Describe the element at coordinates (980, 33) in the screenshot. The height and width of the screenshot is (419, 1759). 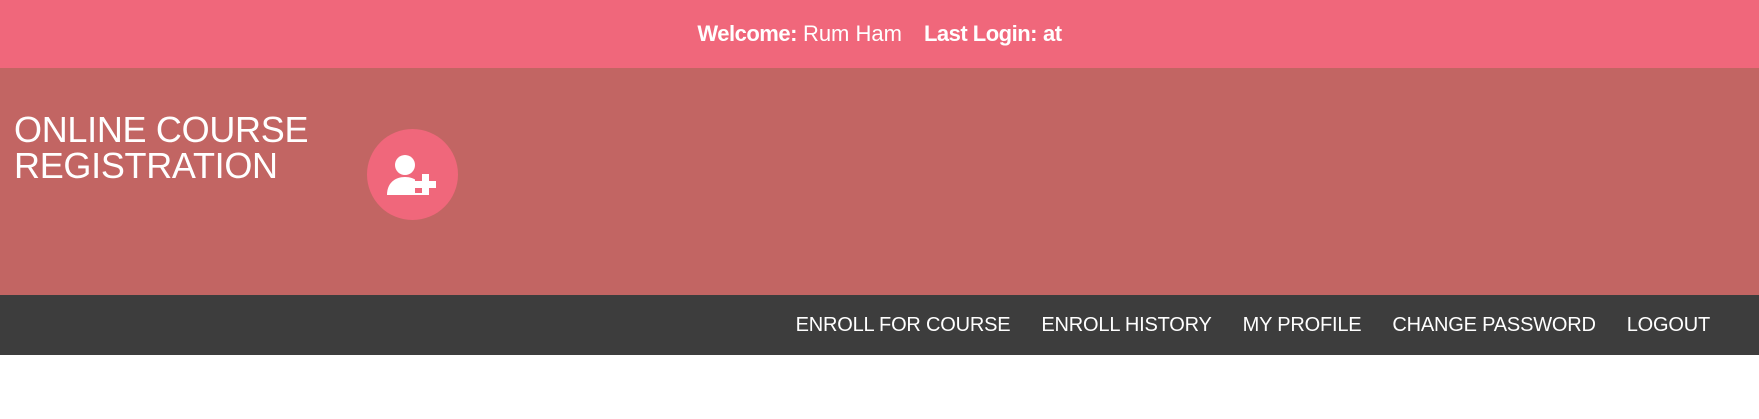
I see `last-login-label: Last Login:` at that location.